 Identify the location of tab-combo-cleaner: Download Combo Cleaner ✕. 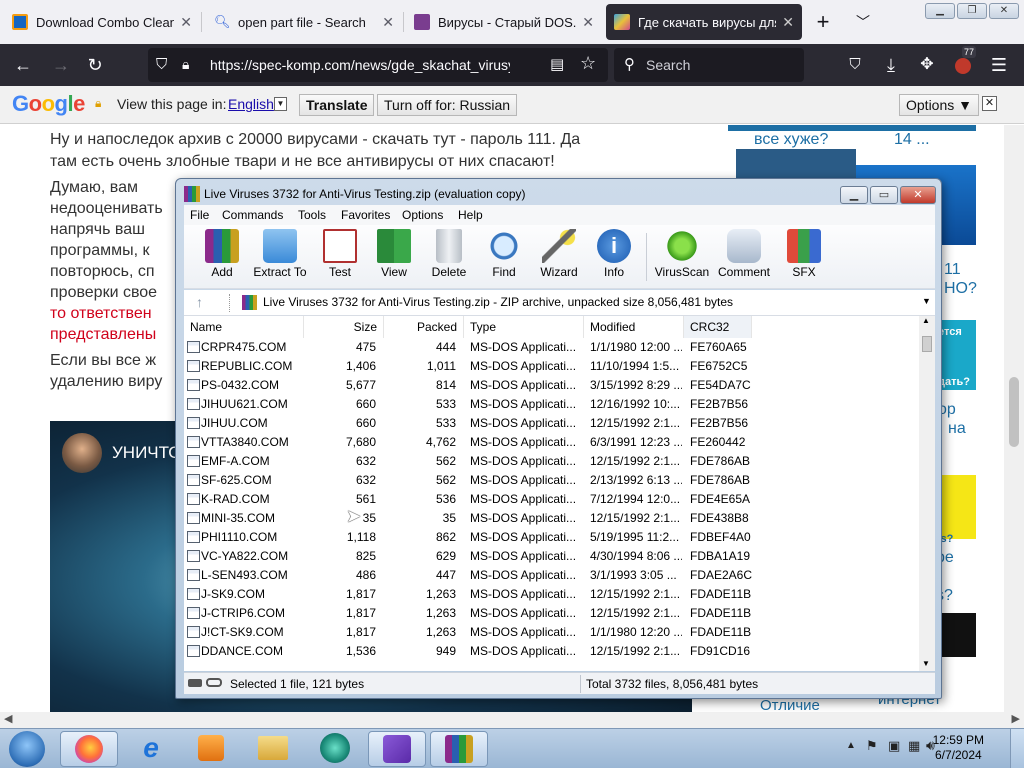
(102, 22).